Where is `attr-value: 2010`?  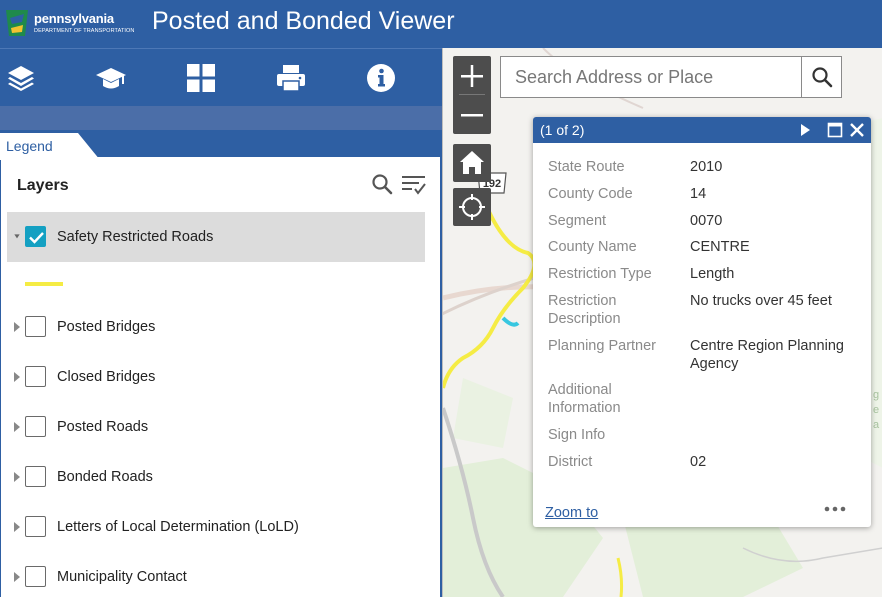 attr-value: 2010 is located at coordinates (706, 167).